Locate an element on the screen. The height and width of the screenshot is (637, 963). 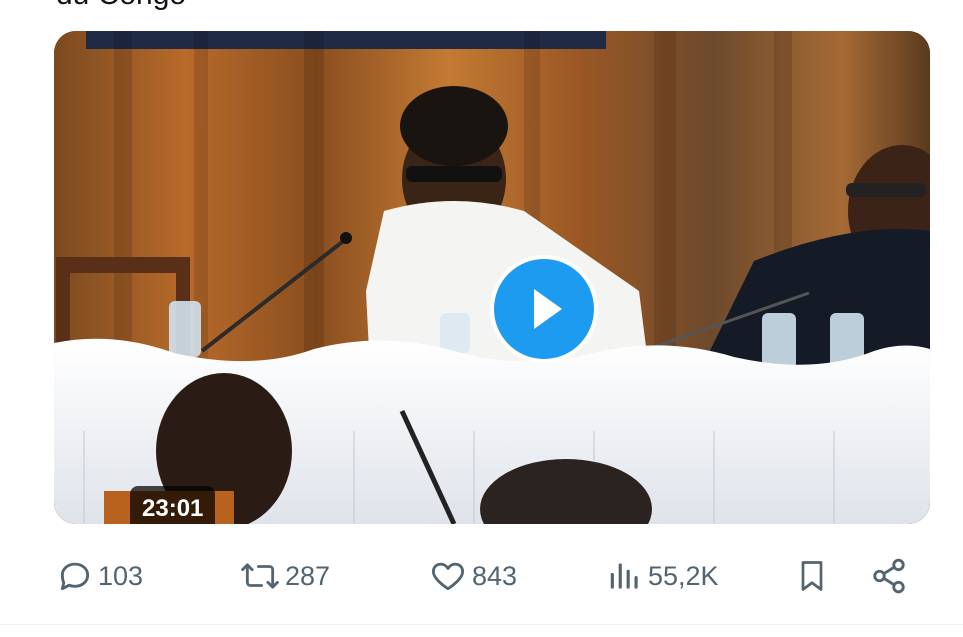
post-action-bar: 103 287 843 55,2K is located at coordinates (481, 576).